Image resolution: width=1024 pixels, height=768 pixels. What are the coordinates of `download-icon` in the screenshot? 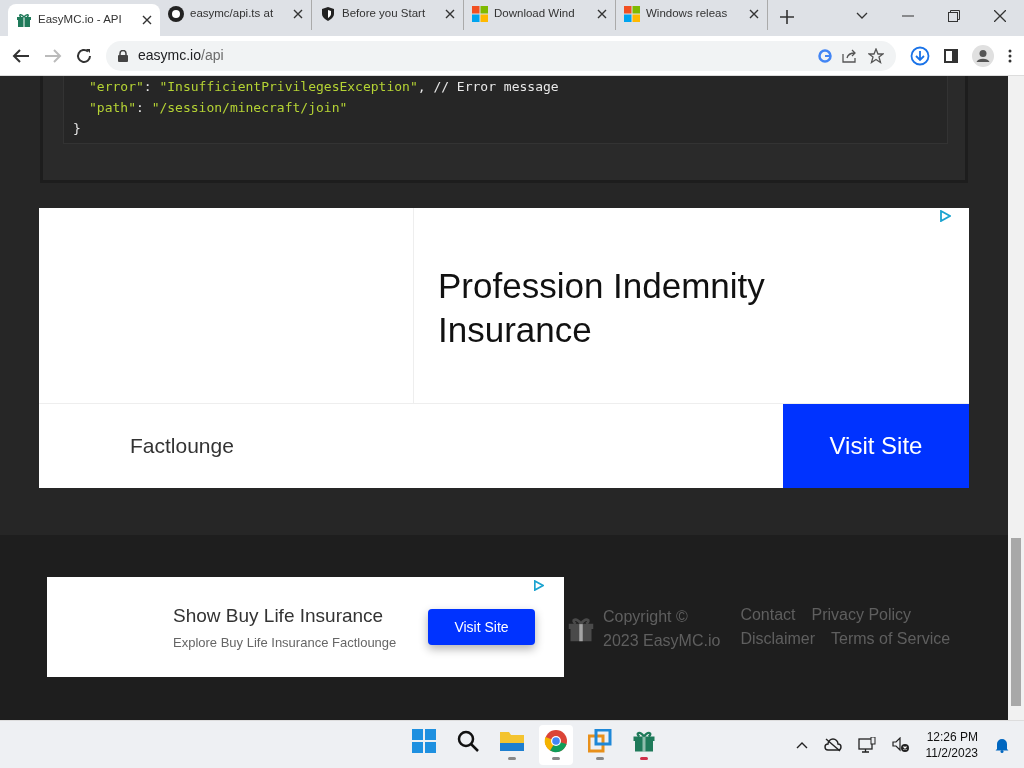 It's located at (920, 55).